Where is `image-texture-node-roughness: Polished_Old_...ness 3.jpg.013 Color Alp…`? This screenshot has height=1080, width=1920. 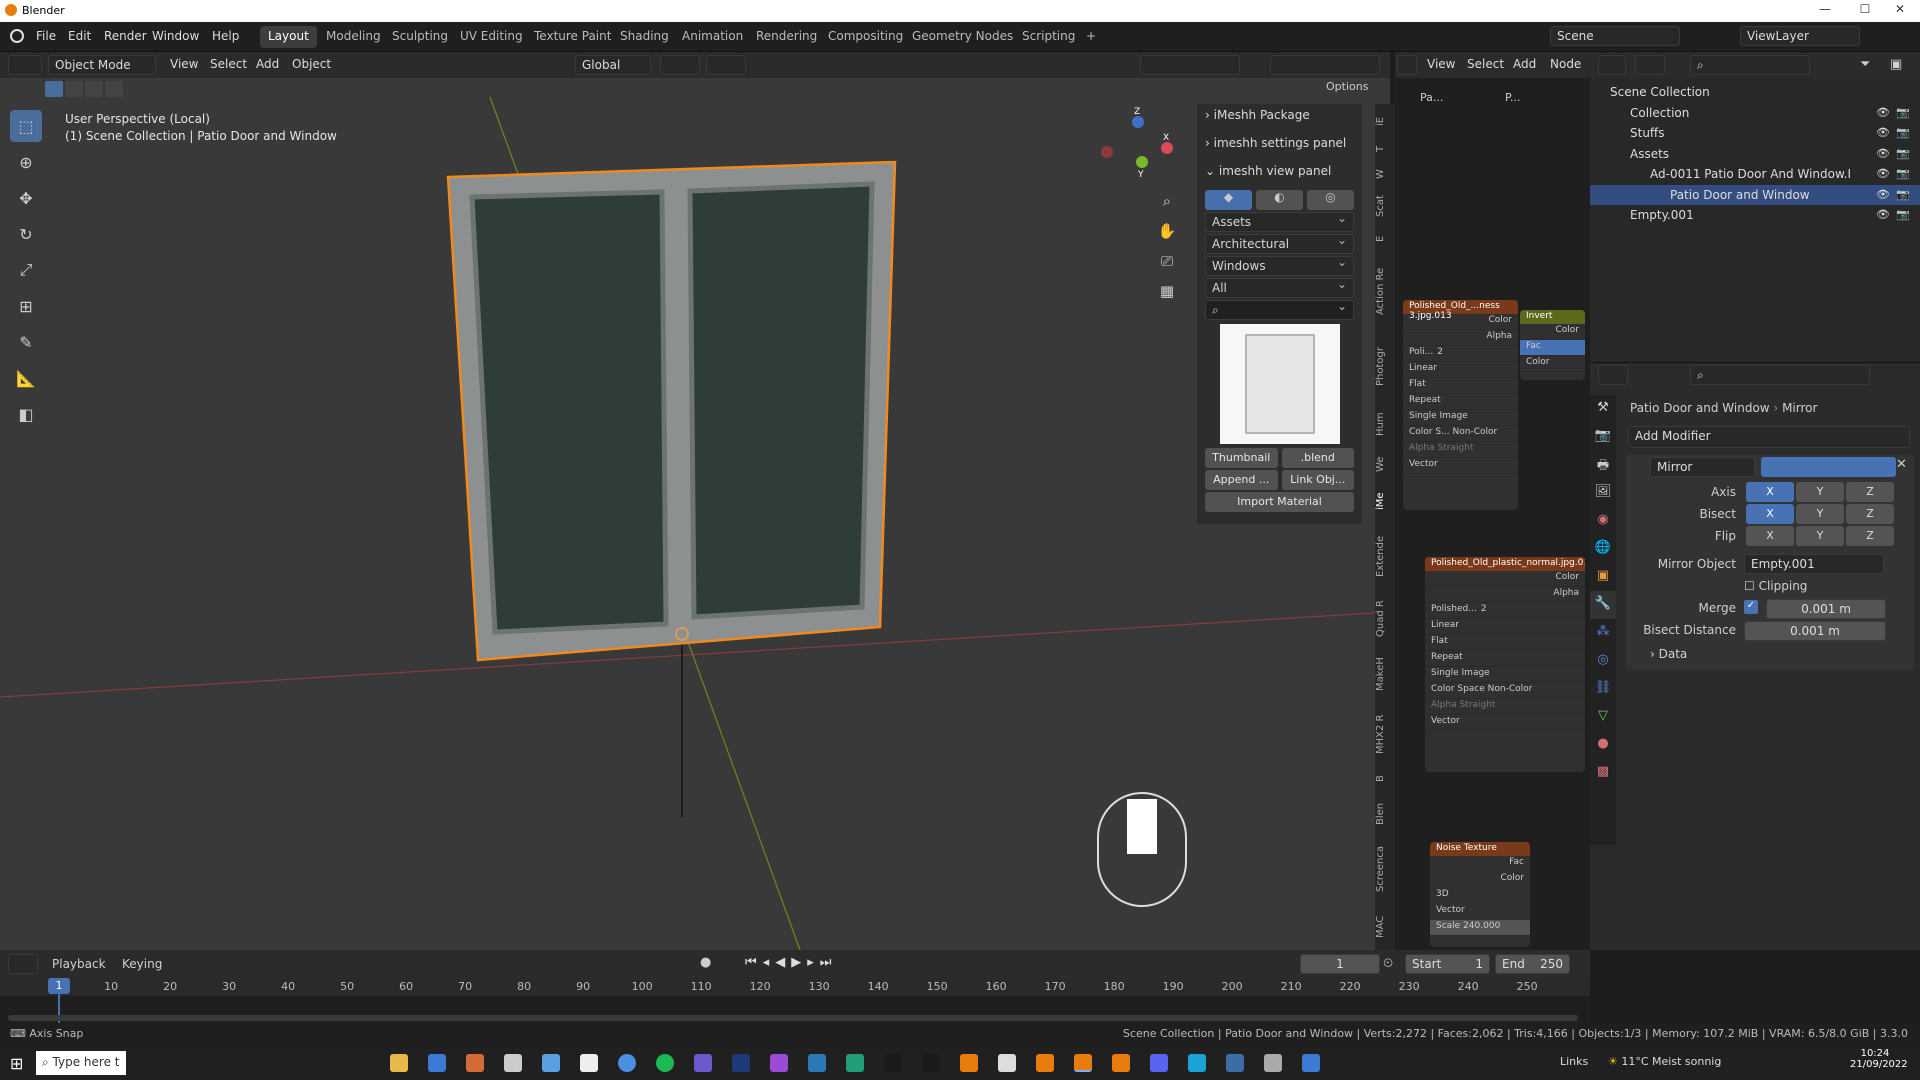
image-texture-node-roughness: Polished_Old_...ness 3.jpg.013 Color Alp… is located at coordinates (1460, 405).